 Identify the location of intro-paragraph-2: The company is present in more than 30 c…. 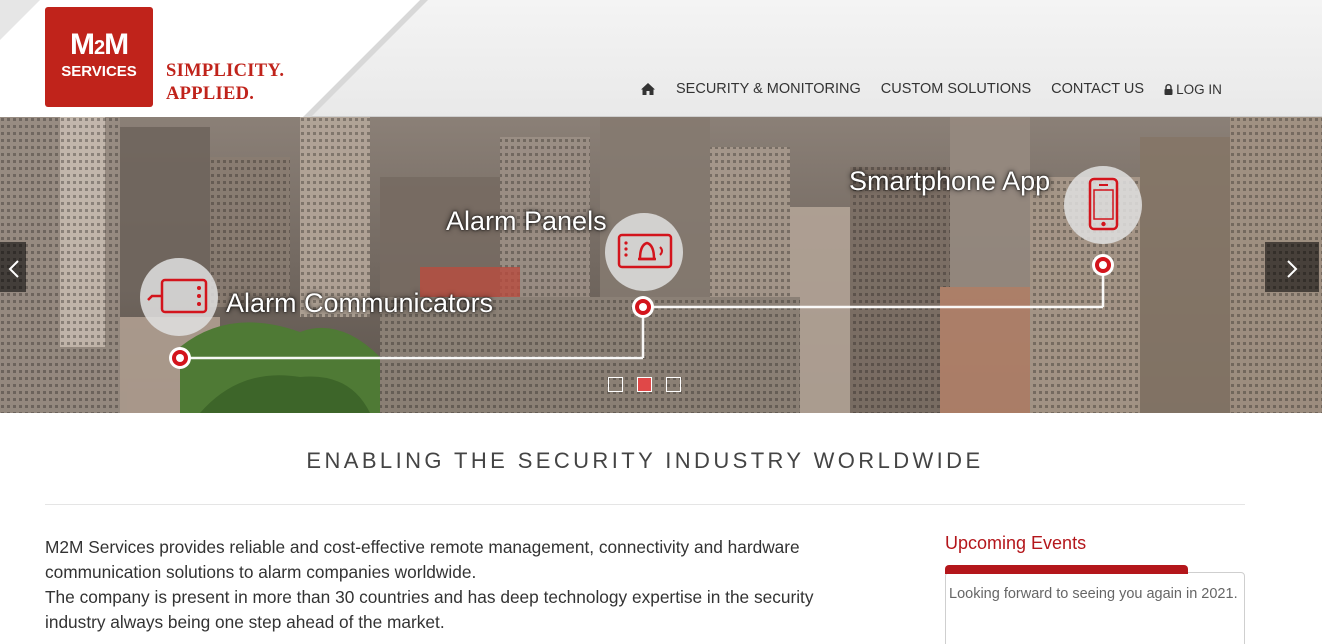
(429, 609).